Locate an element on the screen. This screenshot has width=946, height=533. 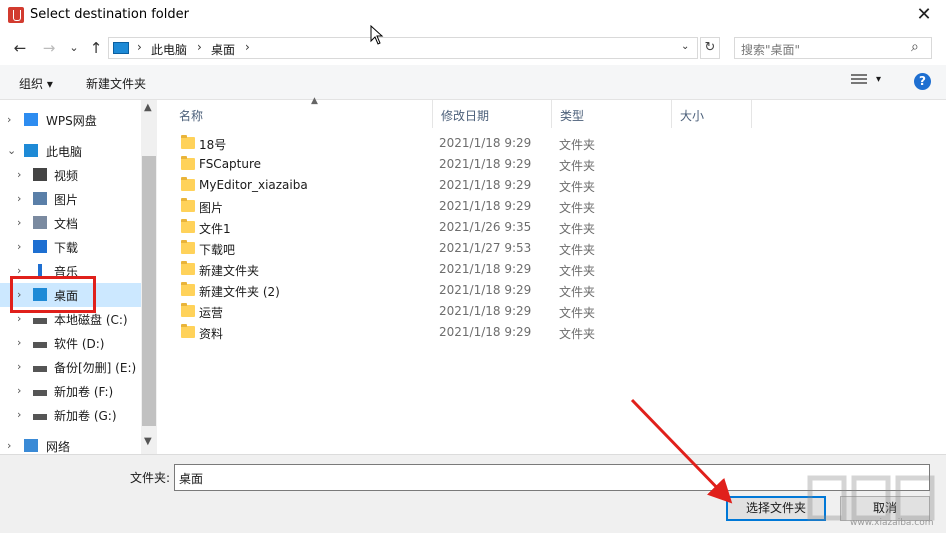
refresh-button: ↻ is located at coordinates (710, 48).